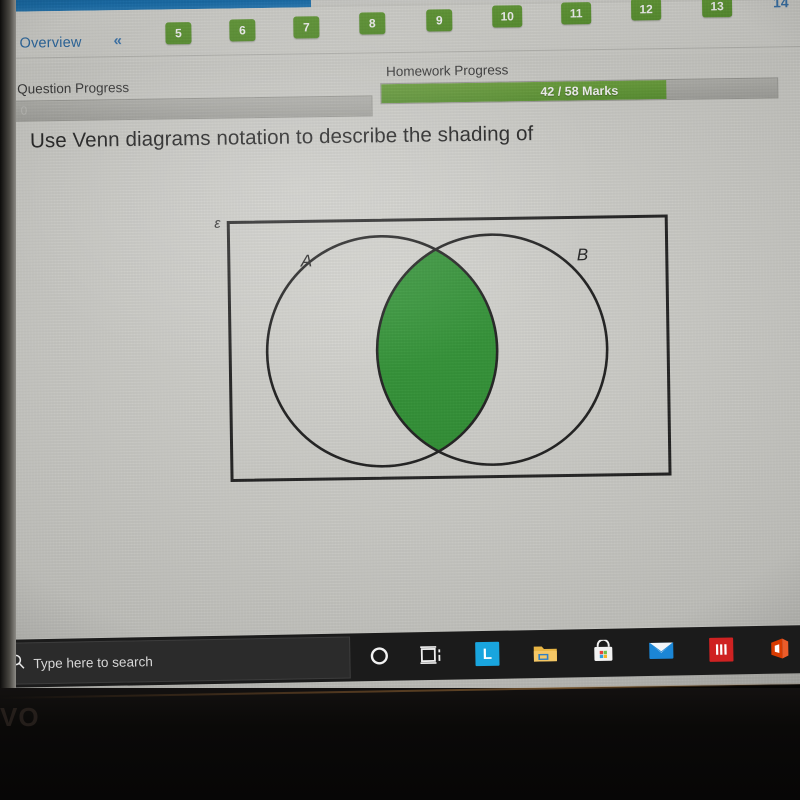 The height and width of the screenshot is (800, 800). What do you see at coordinates (717, 9) in the screenshot?
I see `question-badge-13: 13` at bounding box center [717, 9].